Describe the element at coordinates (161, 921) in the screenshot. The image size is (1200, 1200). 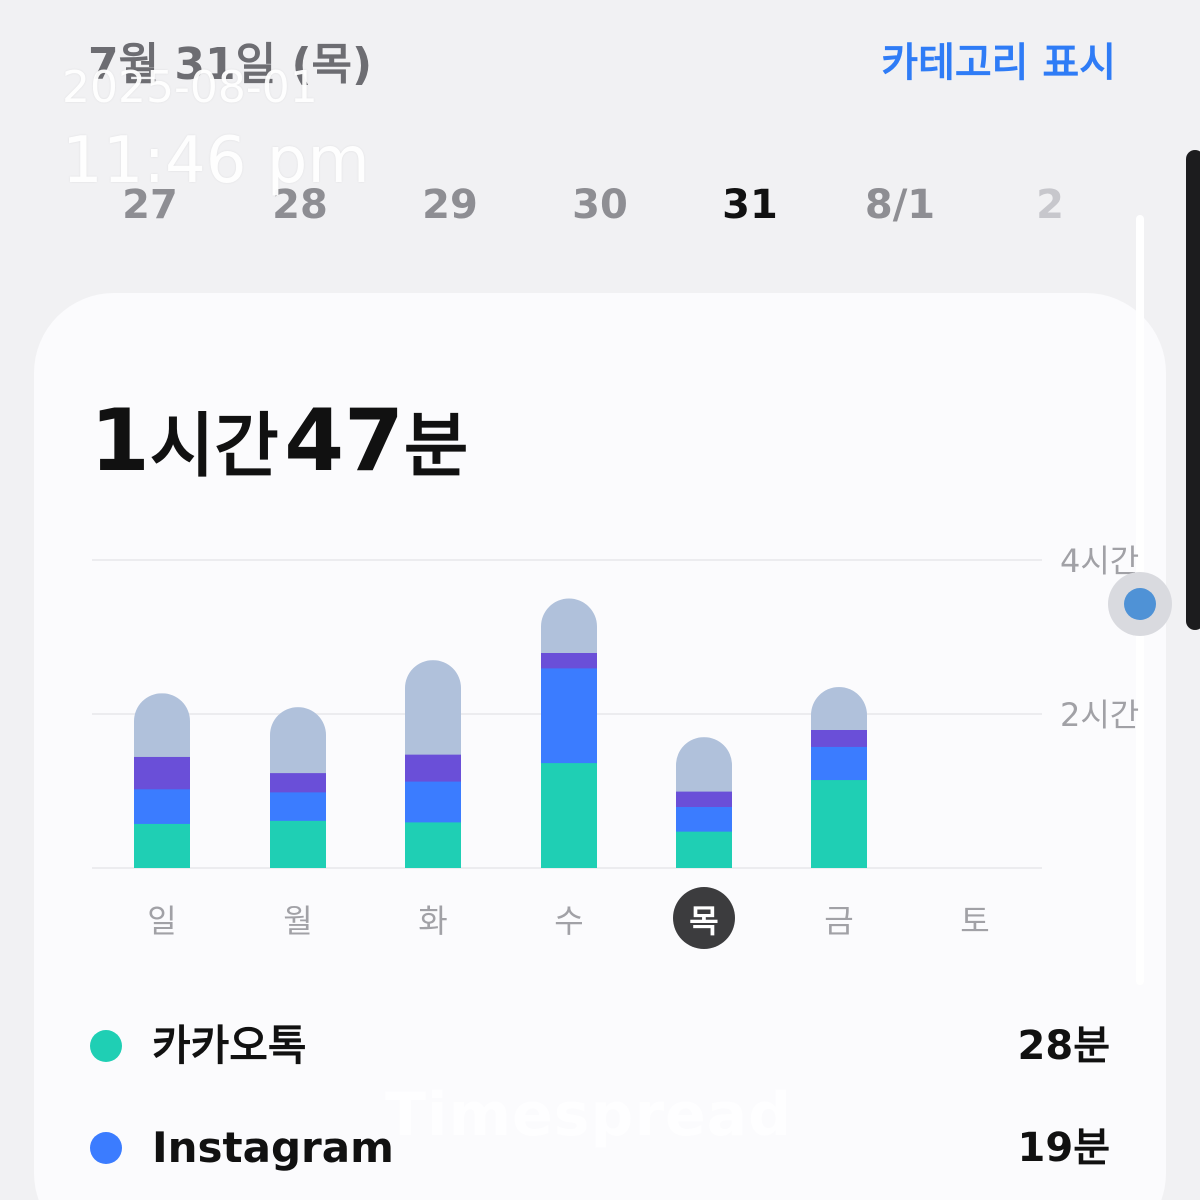
I see `x-tick-label: 일` at that location.